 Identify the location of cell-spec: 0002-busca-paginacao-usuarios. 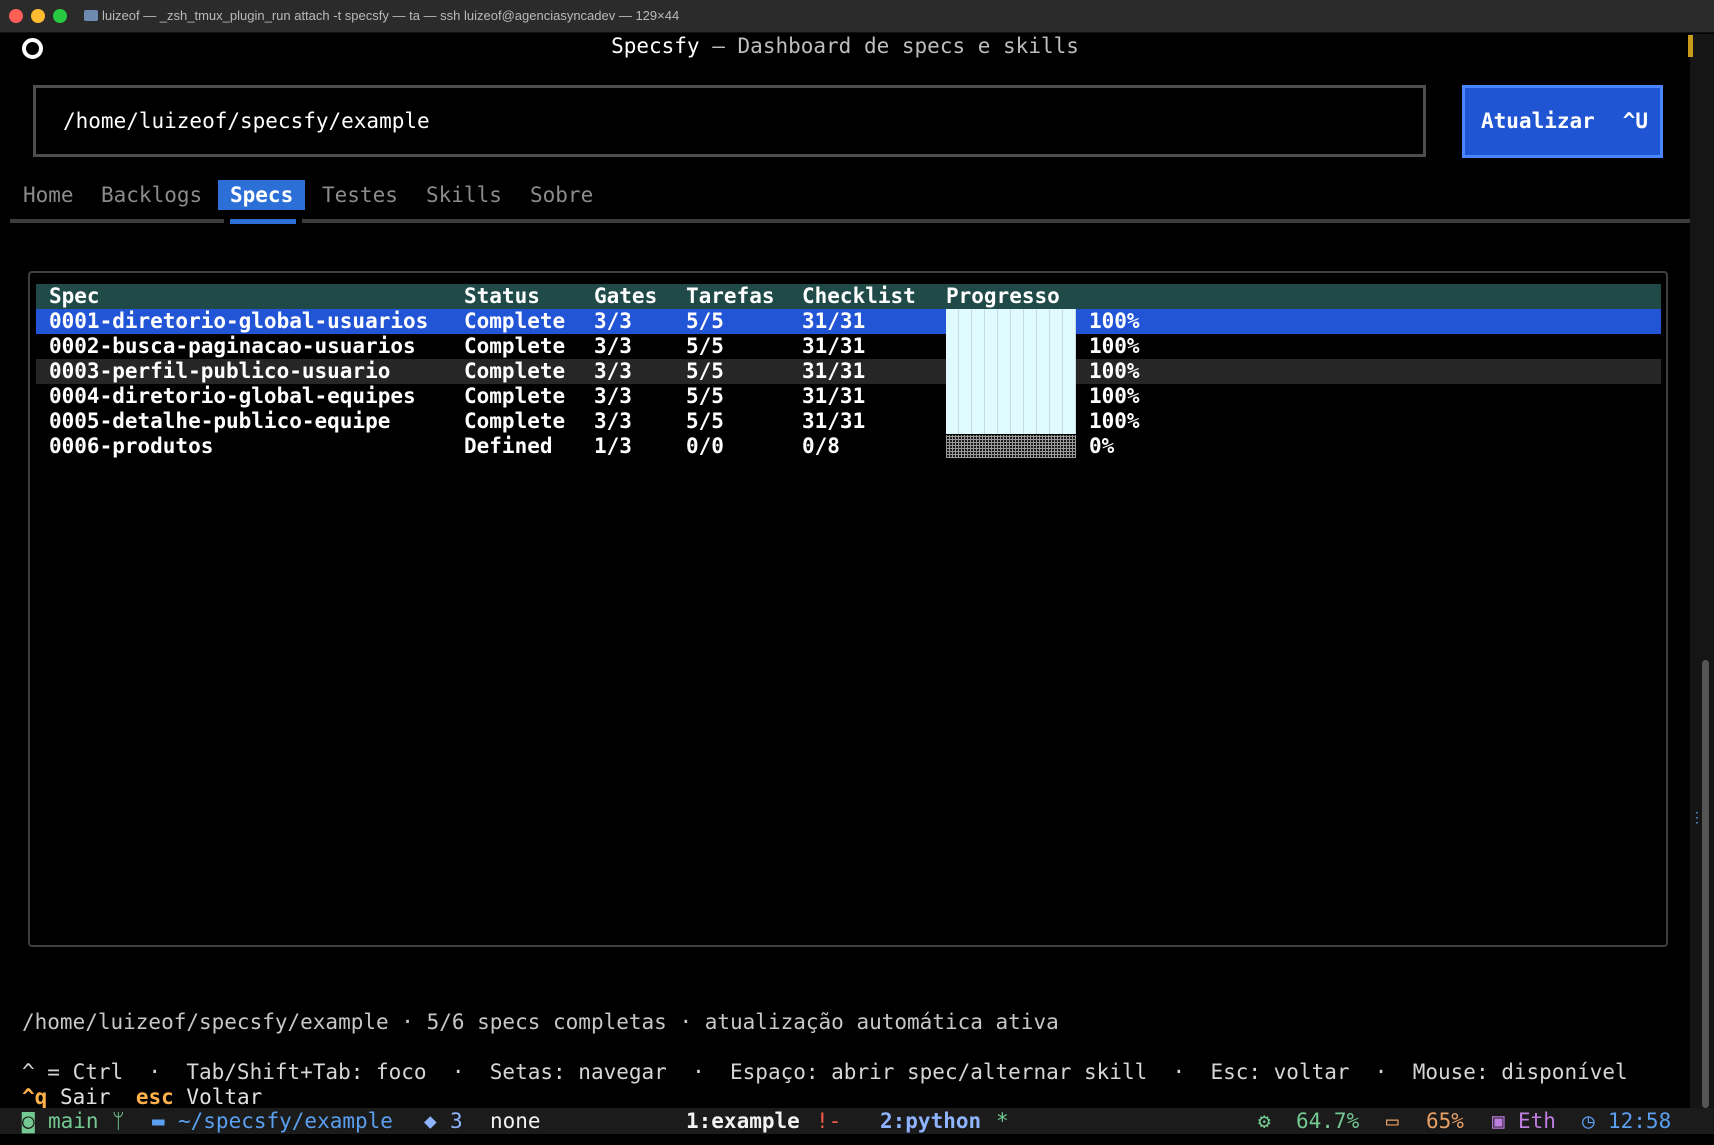
(232, 346).